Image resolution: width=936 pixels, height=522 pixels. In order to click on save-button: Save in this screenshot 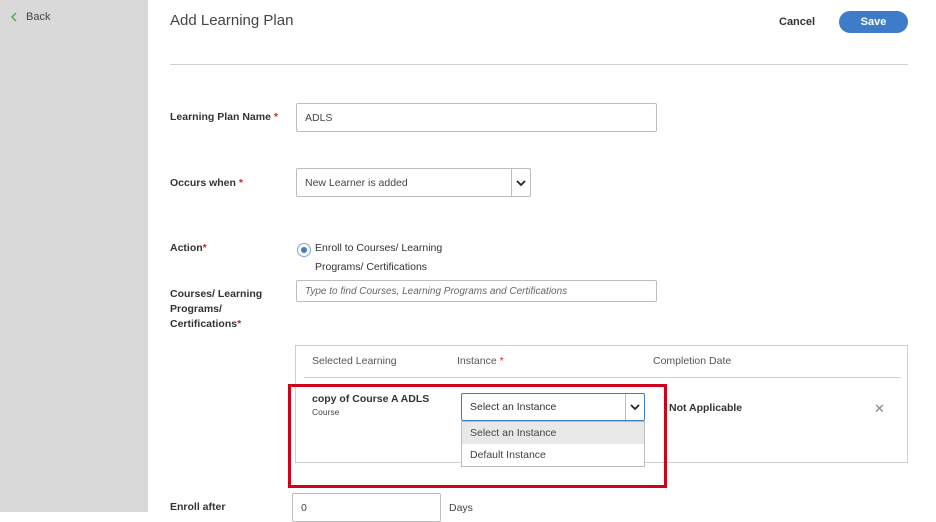, I will do `click(873, 22)`.